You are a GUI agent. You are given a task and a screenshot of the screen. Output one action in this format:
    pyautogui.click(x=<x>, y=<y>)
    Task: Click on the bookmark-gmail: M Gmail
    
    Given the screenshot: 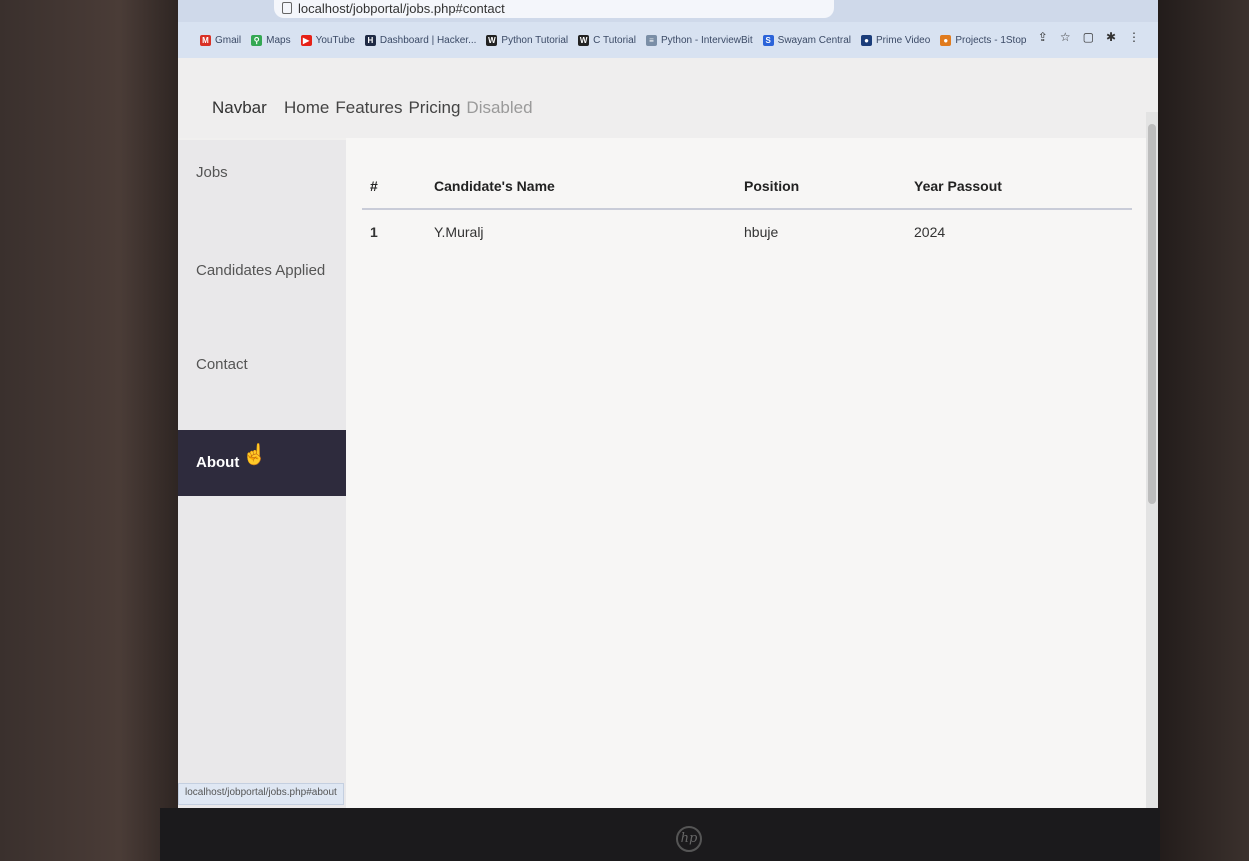 What is the action you would take?
    pyautogui.click(x=221, y=40)
    